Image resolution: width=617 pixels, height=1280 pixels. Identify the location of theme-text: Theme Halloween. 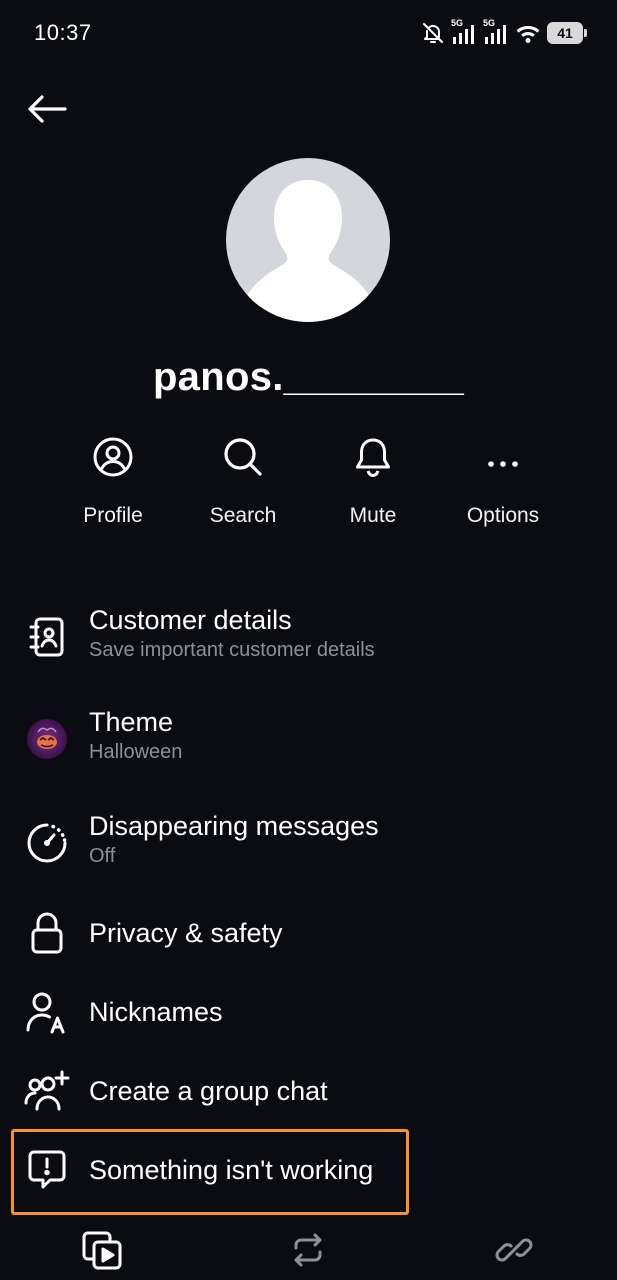
(135, 735).